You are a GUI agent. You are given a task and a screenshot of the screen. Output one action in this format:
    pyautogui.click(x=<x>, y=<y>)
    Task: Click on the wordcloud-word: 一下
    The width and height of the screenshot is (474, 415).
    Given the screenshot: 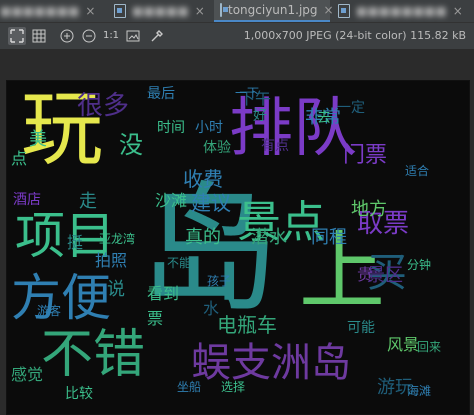 What is the action you would take?
    pyautogui.click(x=247, y=93)
    